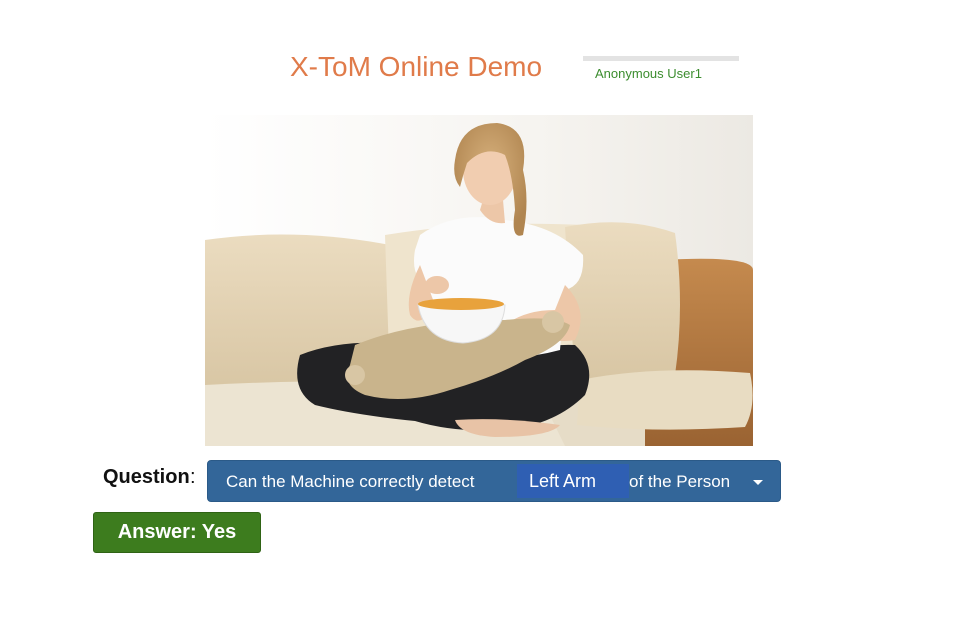 This screenshot has width=958, height=620. What do you see at coordinates (680, 481) in the screenshot?
I see `question-suffix: of the Person` at bounding box center [680, 481].